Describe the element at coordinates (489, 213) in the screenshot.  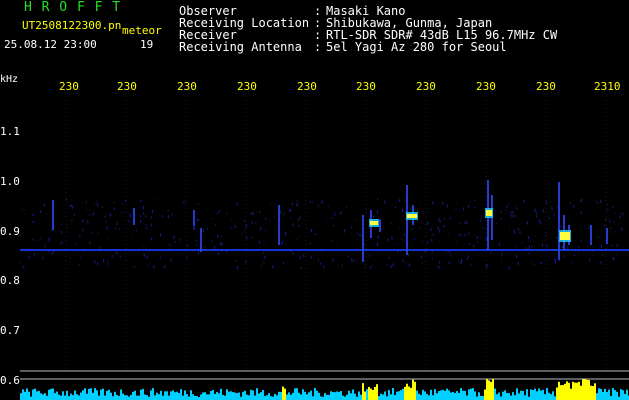
I see `echo-core` at that location.